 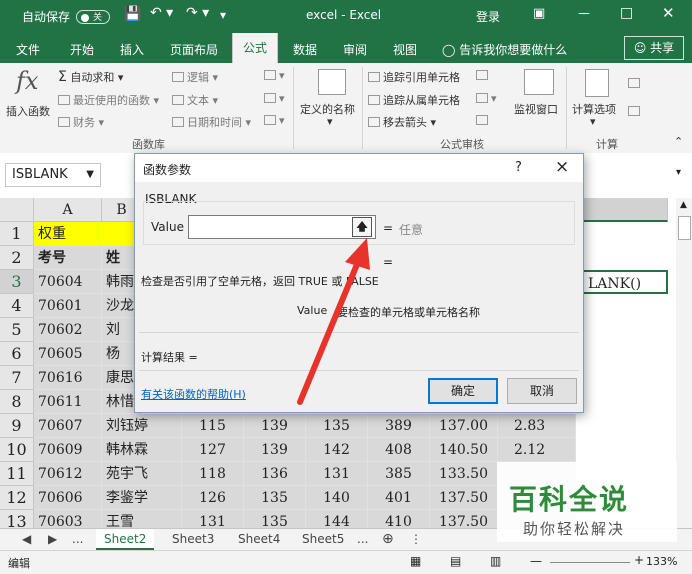 What do you see at coordinates (574, 529) in the screenshot?
I see `watermark-sub: 助你轻松解决` at bounding box center [574, 529].